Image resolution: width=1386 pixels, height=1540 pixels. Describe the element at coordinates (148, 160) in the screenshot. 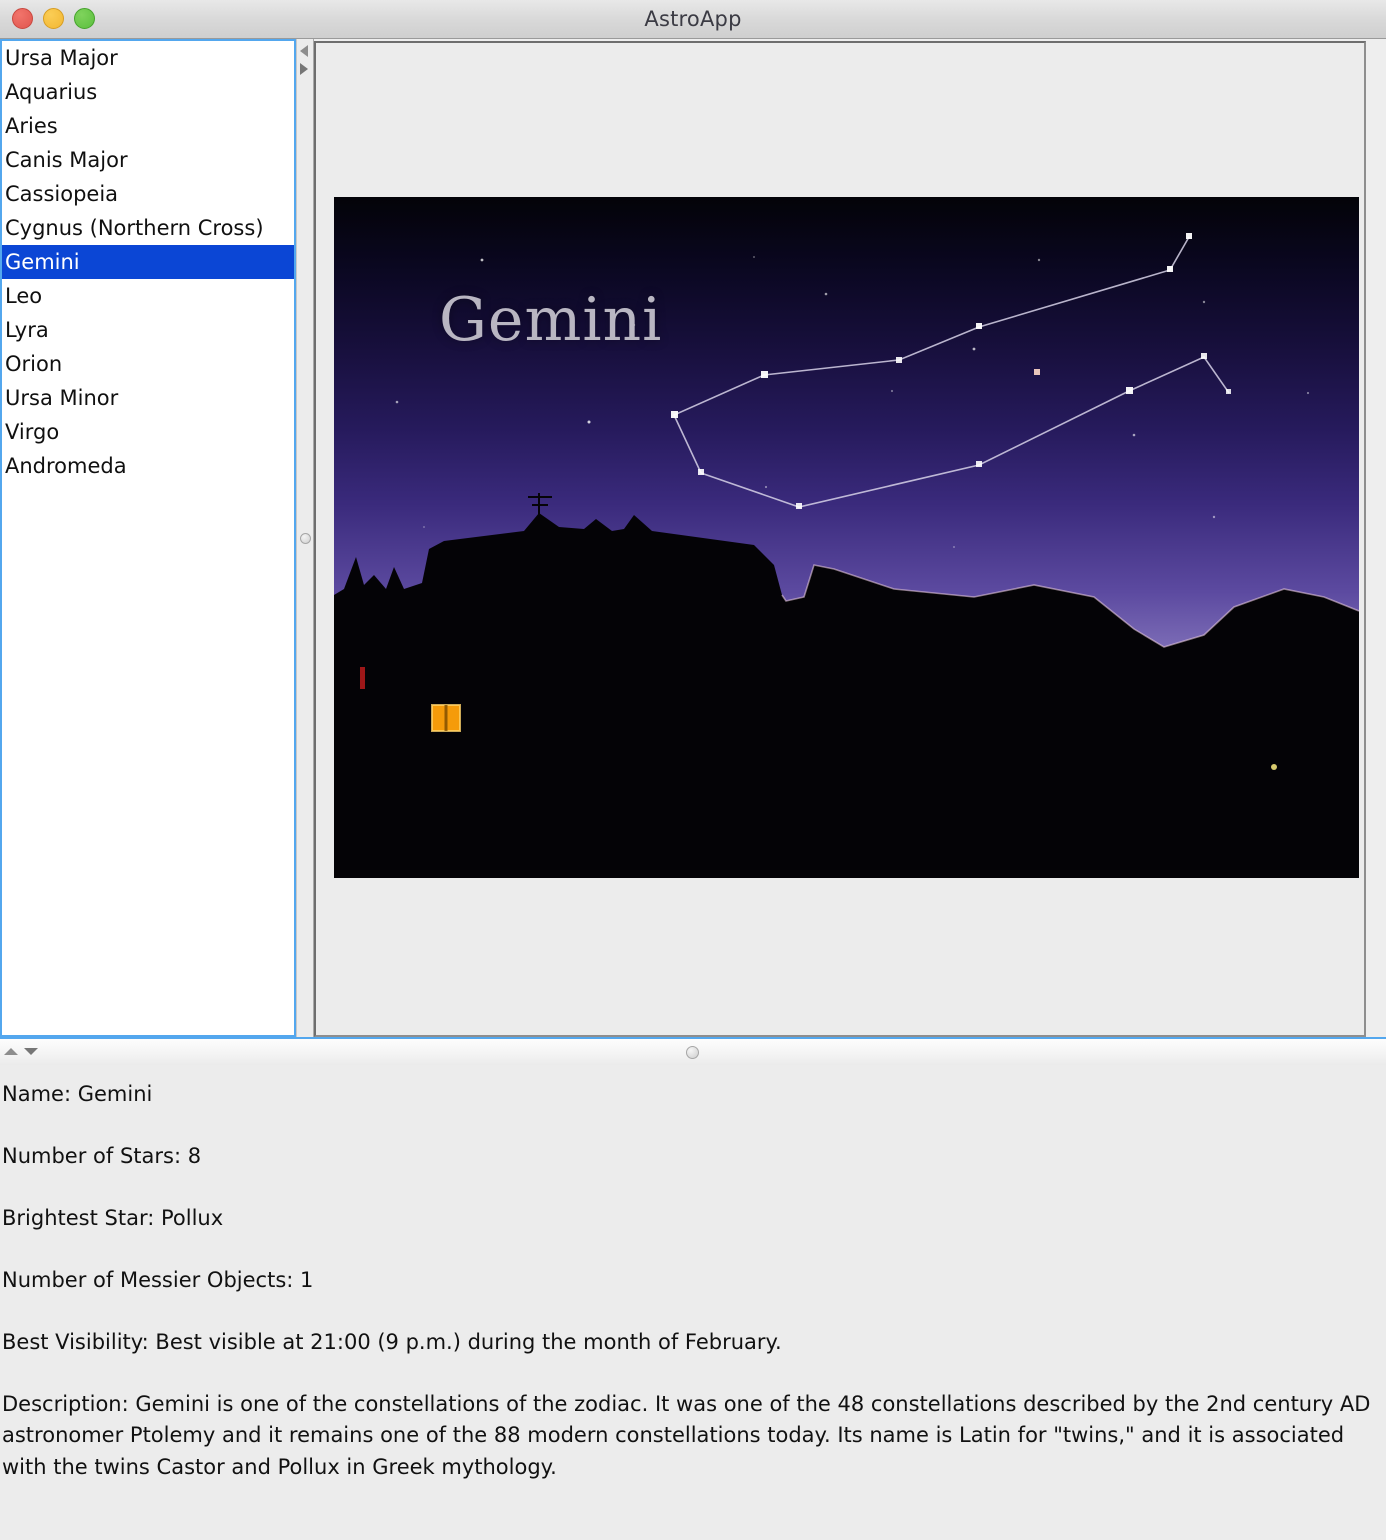

I see `list-item: Canis Major` at that location.